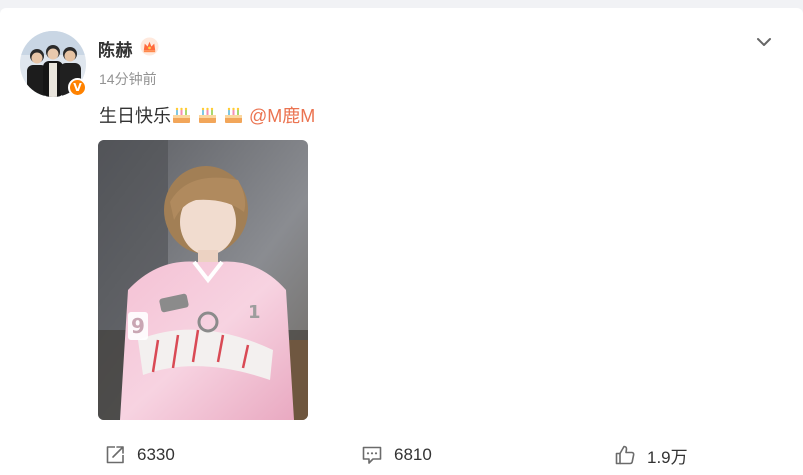 The width and height of the screenshot is (803, 475). What do you see at coordinates (115, 48) in the screenshot?
I see `author-name: 陈赫` at bounding box center [115, 48].